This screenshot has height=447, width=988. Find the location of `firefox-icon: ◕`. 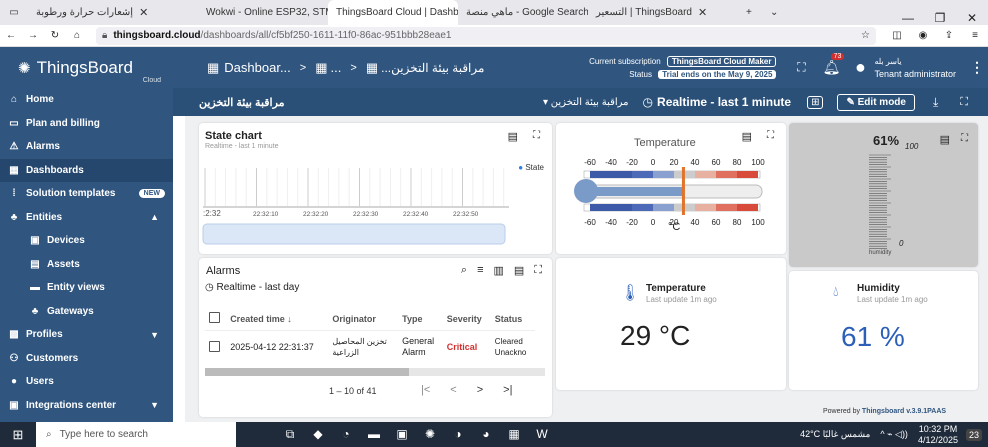

firefox-icon: ◕ is located at coordinates (486, 434).